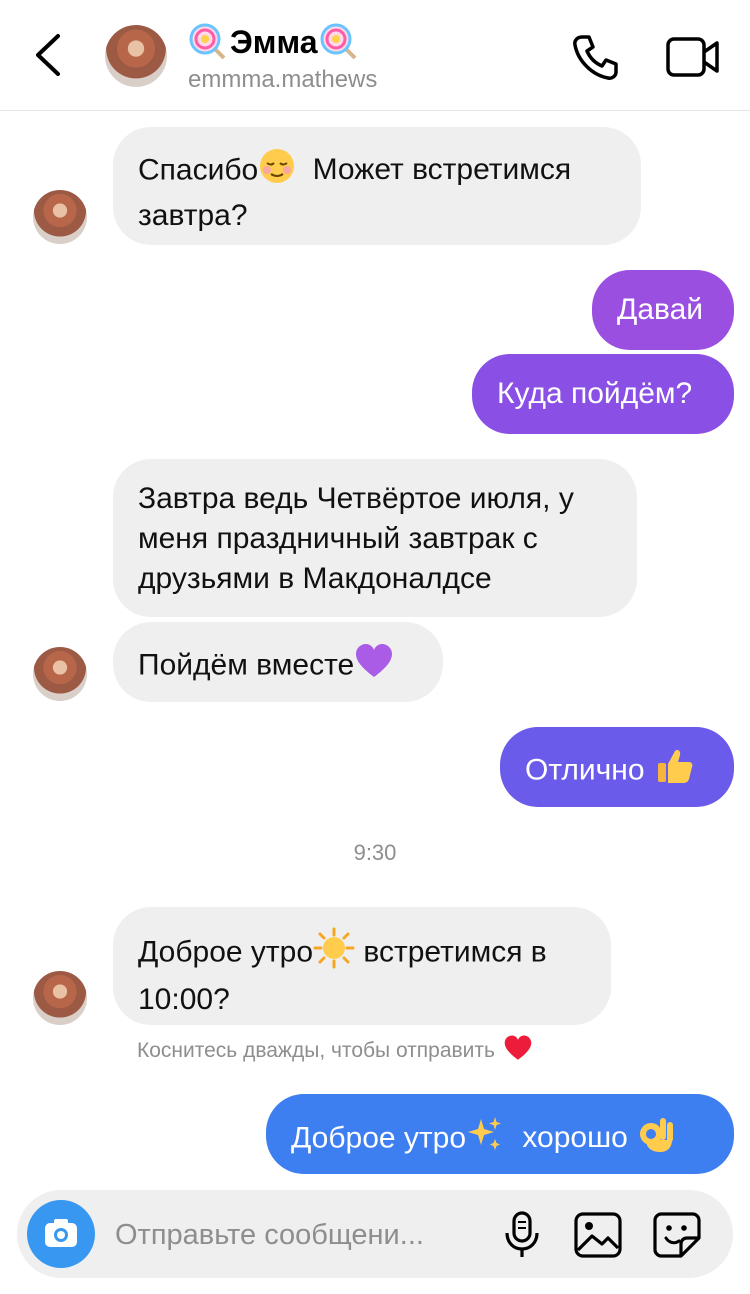 This screenshot has height=1294, width=750. I want to click on message-text: друзьями в Макдоналдсе, so click(315, 578).